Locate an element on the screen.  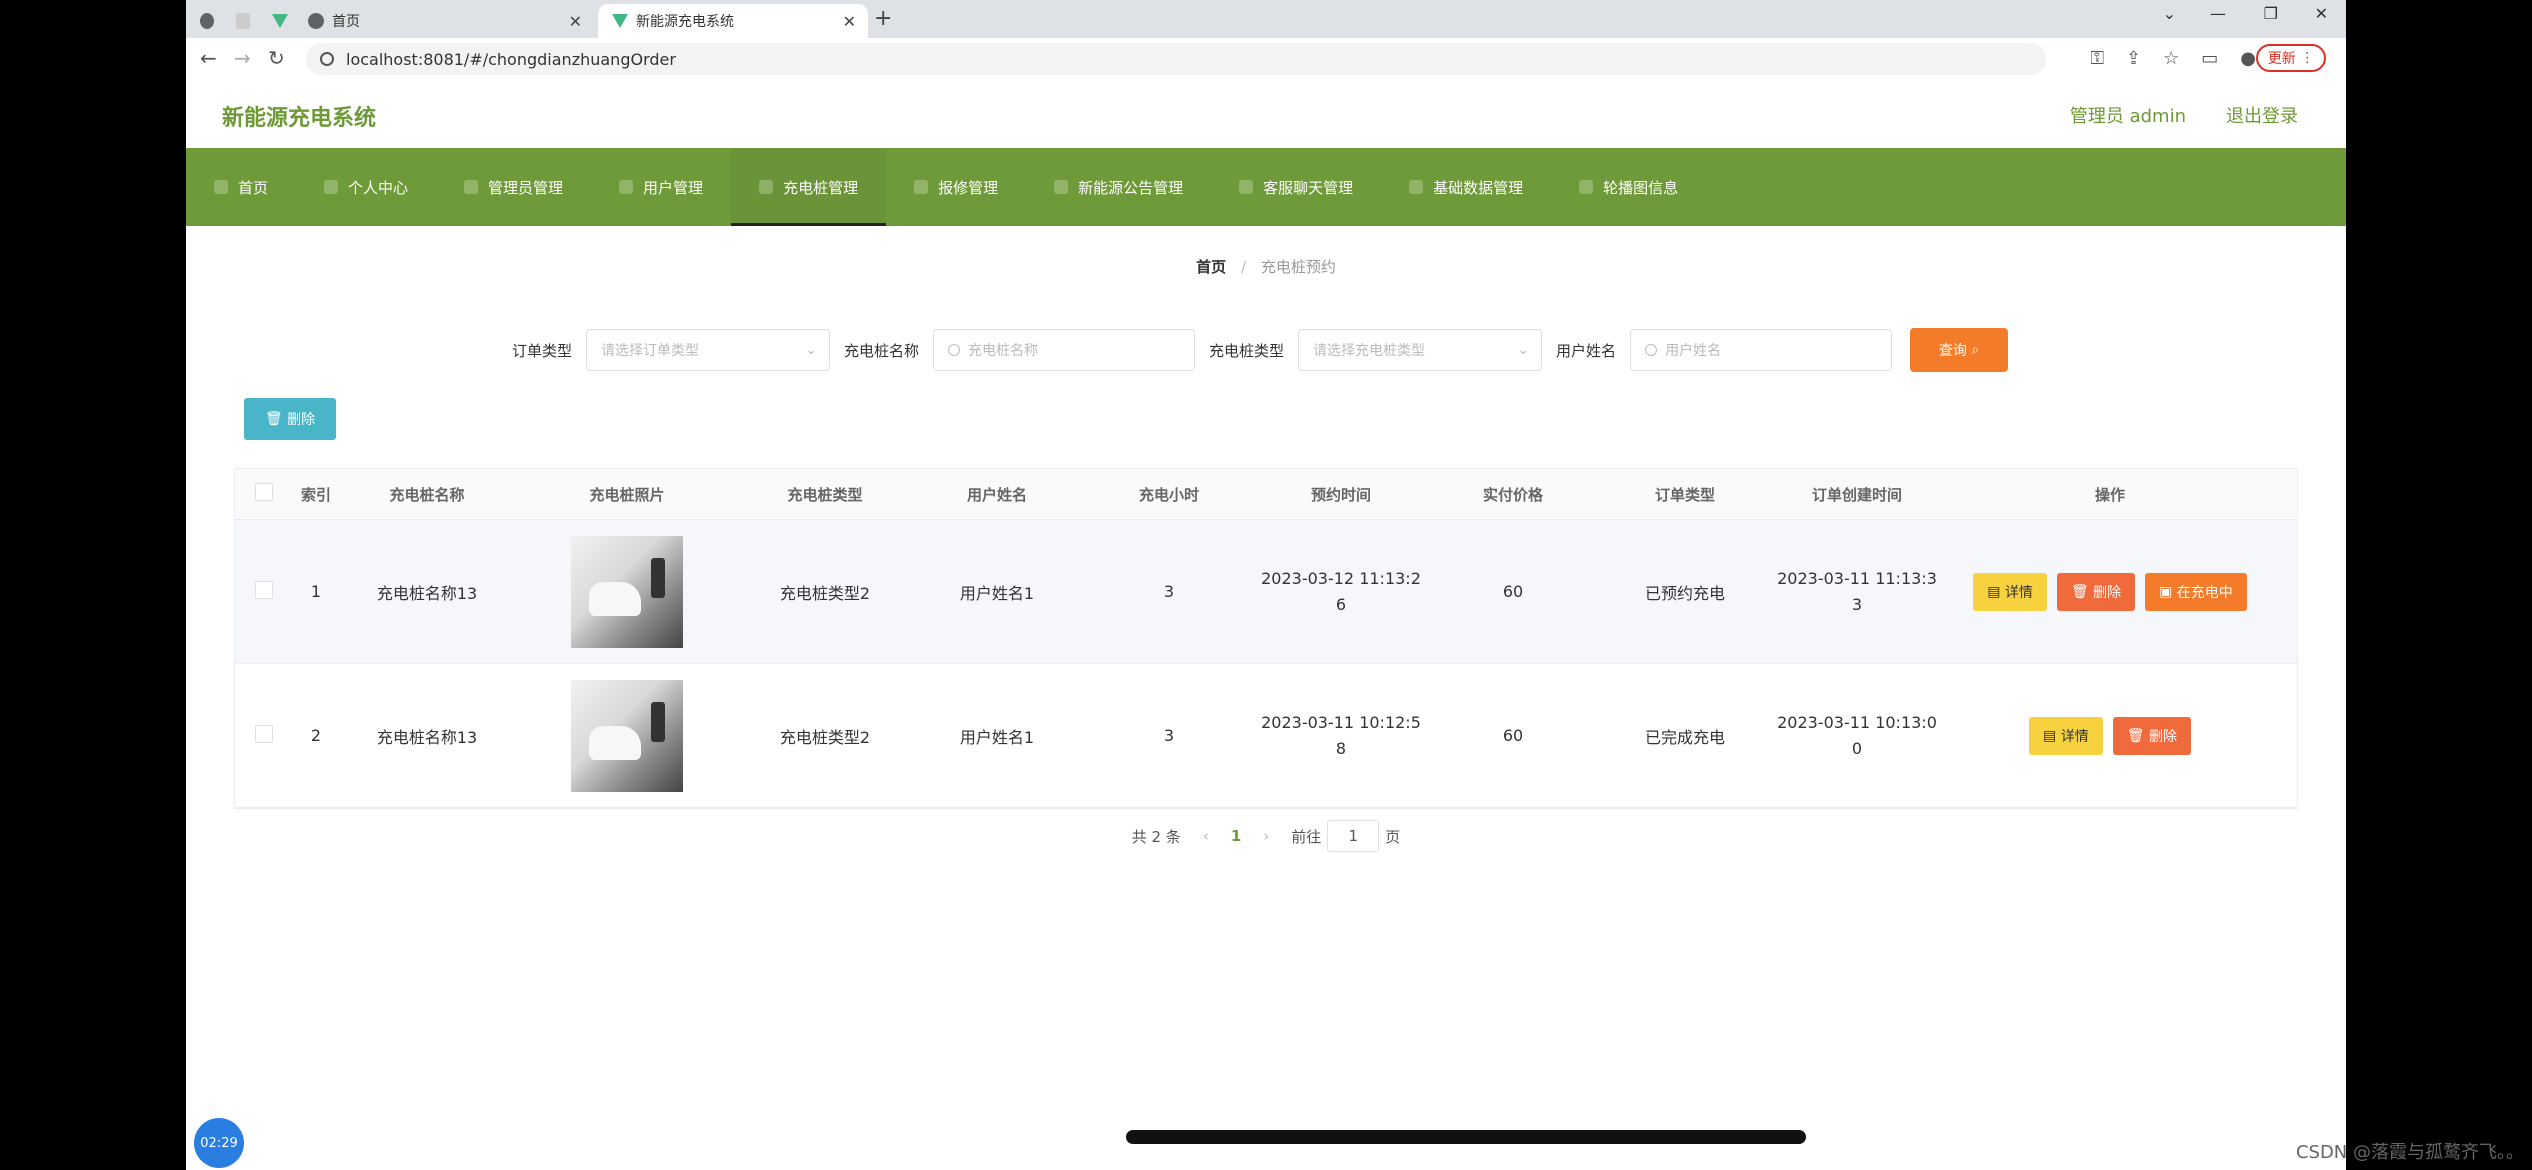
page-icon is located at coordinates (243, 21).